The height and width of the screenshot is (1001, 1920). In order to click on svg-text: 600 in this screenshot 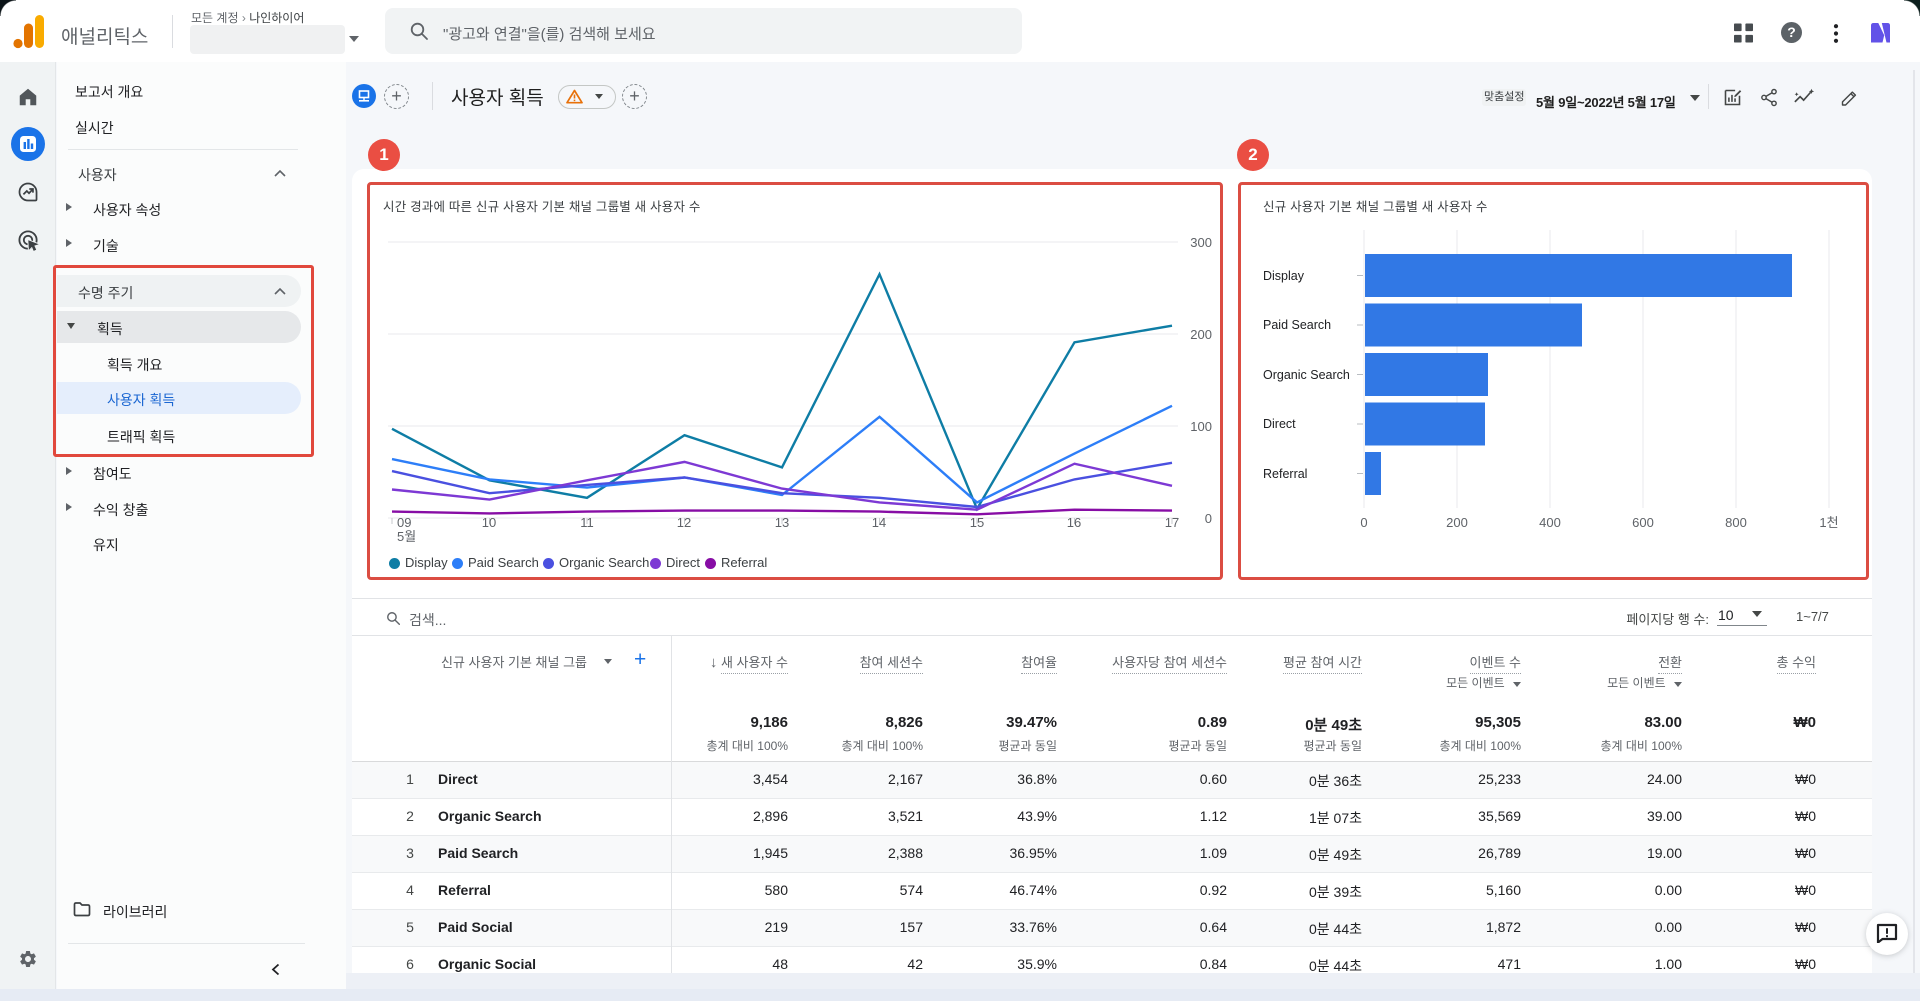, I will do `click(1643, 522)`.